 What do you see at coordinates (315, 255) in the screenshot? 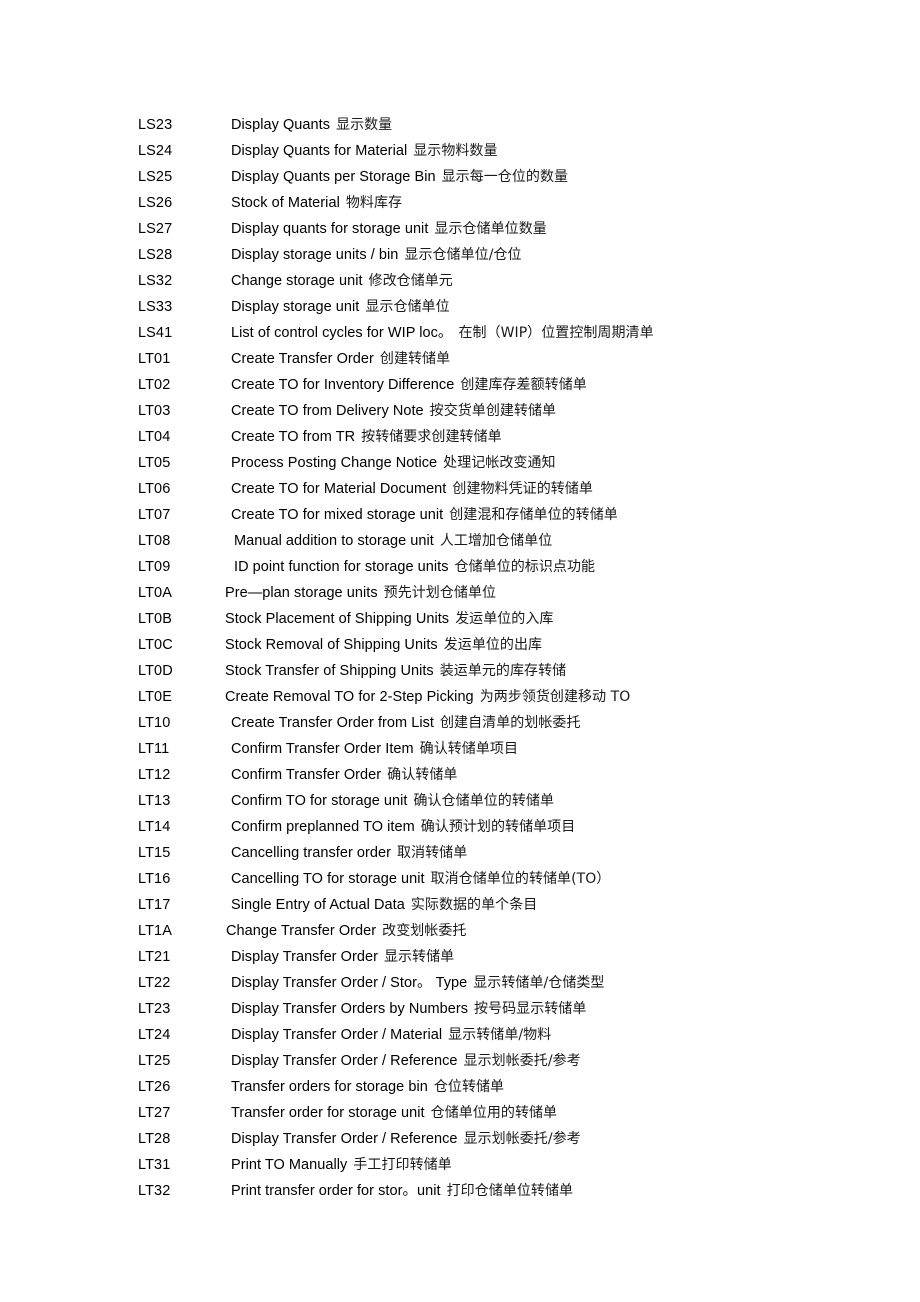
I see `tcode-description-en: Display storage units / bin` at bounding box center [315, 255].